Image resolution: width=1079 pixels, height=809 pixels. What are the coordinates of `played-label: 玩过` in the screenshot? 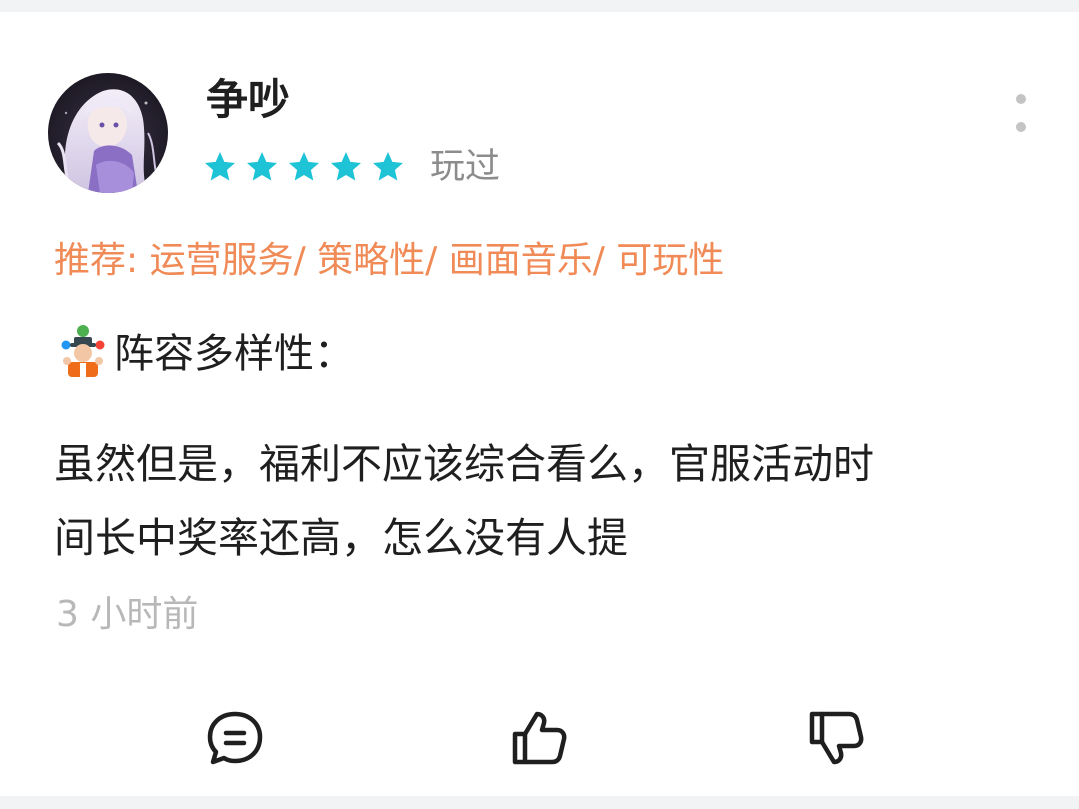 It's located at (465, 167).